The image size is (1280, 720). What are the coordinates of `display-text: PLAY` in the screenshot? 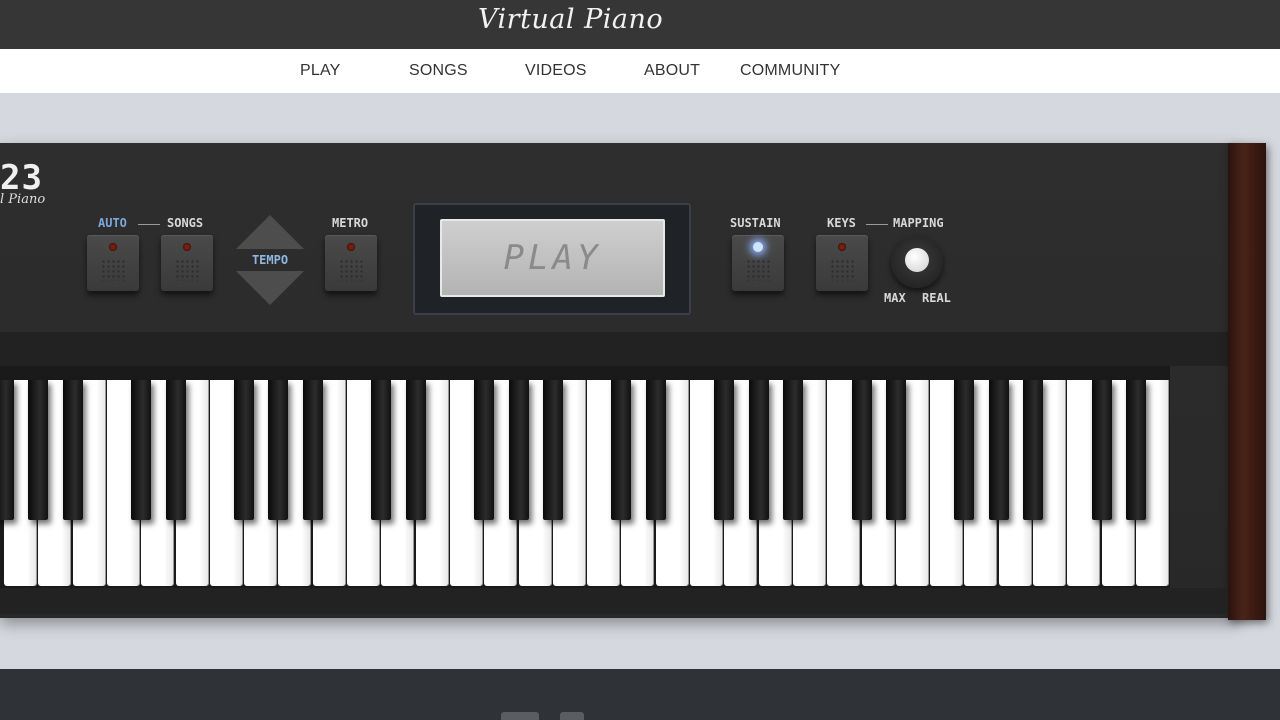 It's located at (552, 258).